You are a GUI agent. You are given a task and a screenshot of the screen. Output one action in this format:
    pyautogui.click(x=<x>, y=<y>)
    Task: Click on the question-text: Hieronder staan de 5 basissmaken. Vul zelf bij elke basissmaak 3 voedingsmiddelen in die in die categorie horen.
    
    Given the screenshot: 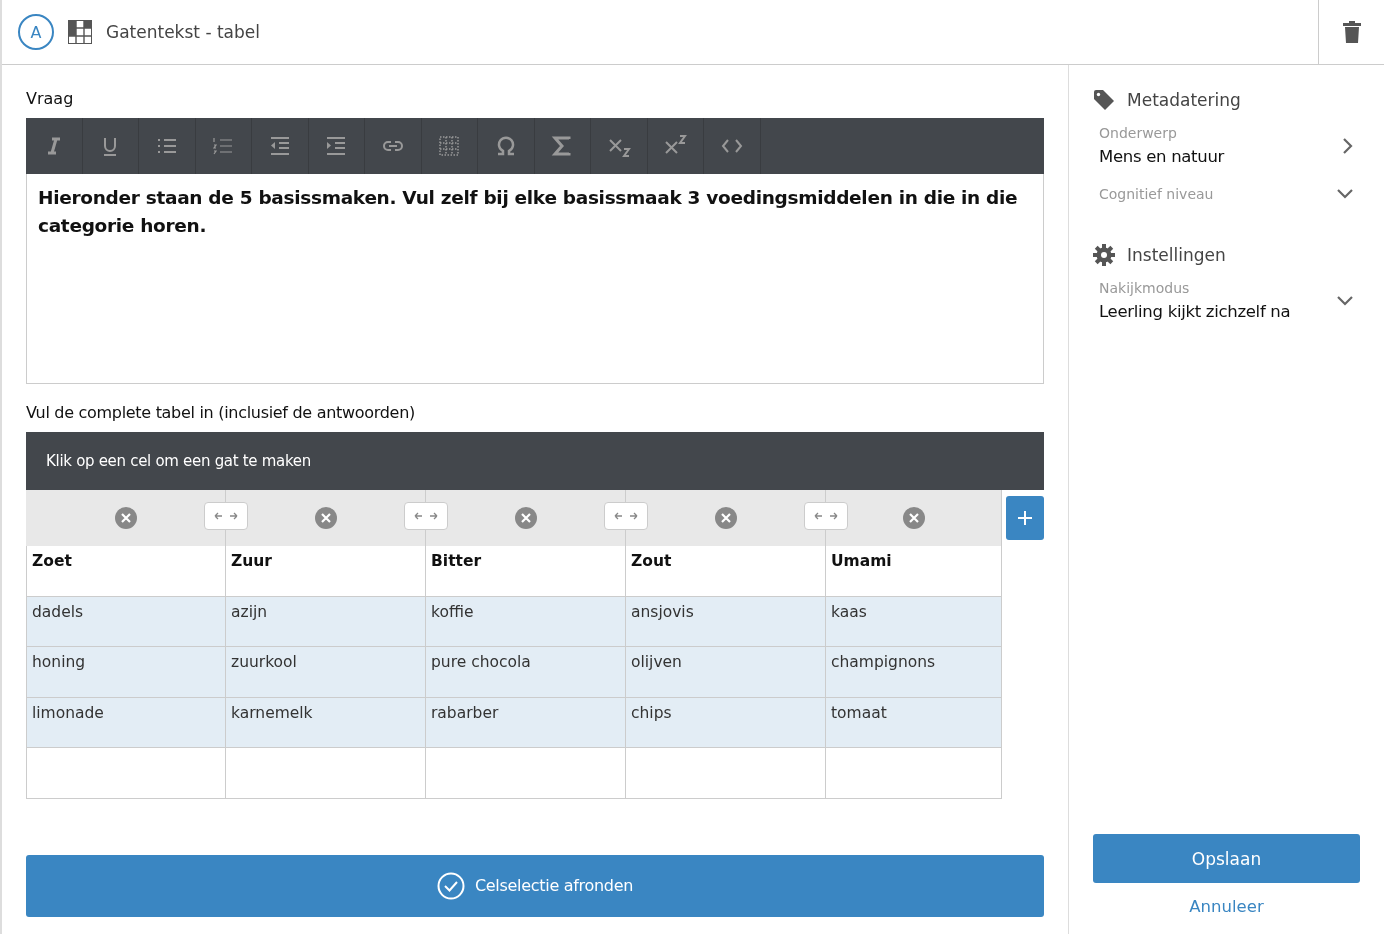 What is the action you would take?
    pyautogui.click(x=528, y=212)
    